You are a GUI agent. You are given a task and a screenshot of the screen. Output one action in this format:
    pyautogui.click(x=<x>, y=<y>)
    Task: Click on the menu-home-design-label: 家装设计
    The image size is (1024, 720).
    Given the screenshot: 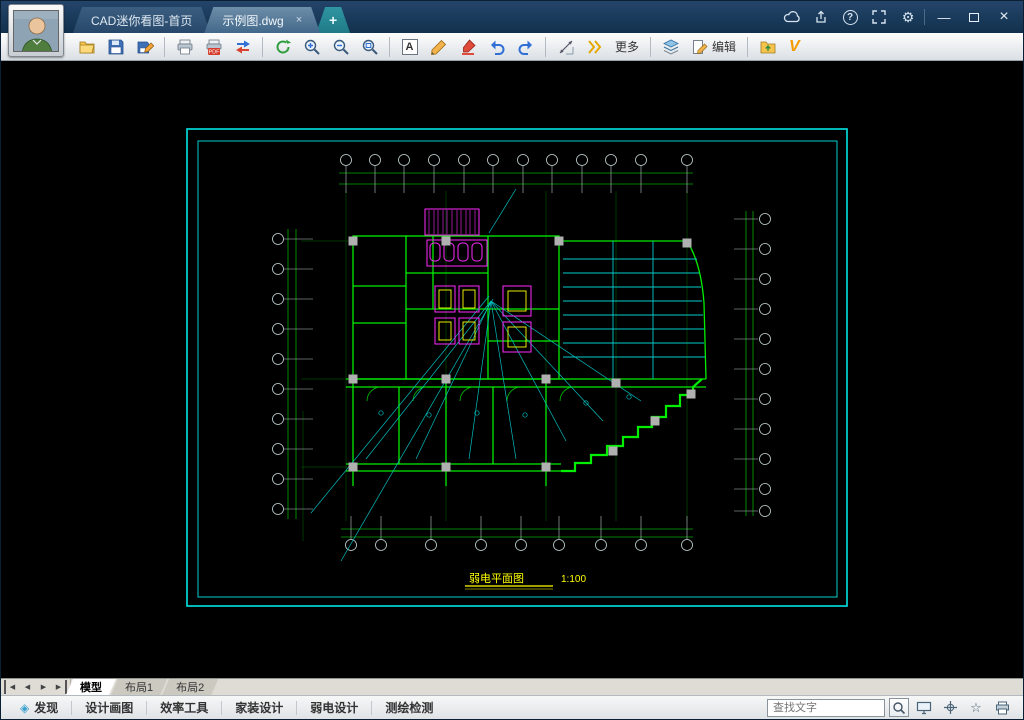 What is the action you would take?
    pyautogui.click(x=259, y=708)
    